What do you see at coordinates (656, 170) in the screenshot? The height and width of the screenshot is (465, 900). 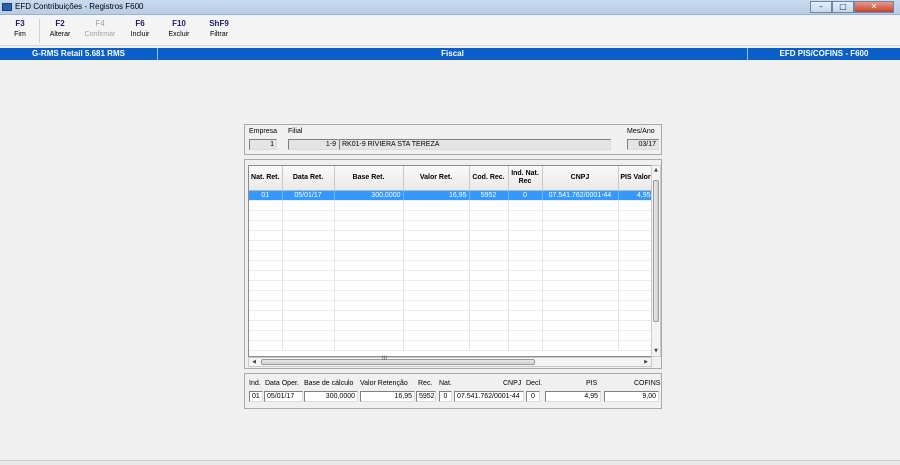 I see `scroll-up-icon: ▲` at bounding box center [656, 170].